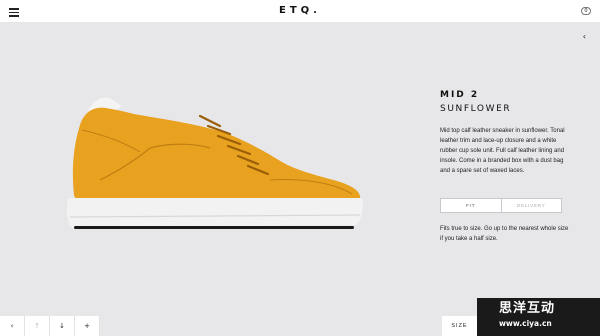 The image size is (600, 336). I want to click on brand-logo: ETQ., so click(300, 10).